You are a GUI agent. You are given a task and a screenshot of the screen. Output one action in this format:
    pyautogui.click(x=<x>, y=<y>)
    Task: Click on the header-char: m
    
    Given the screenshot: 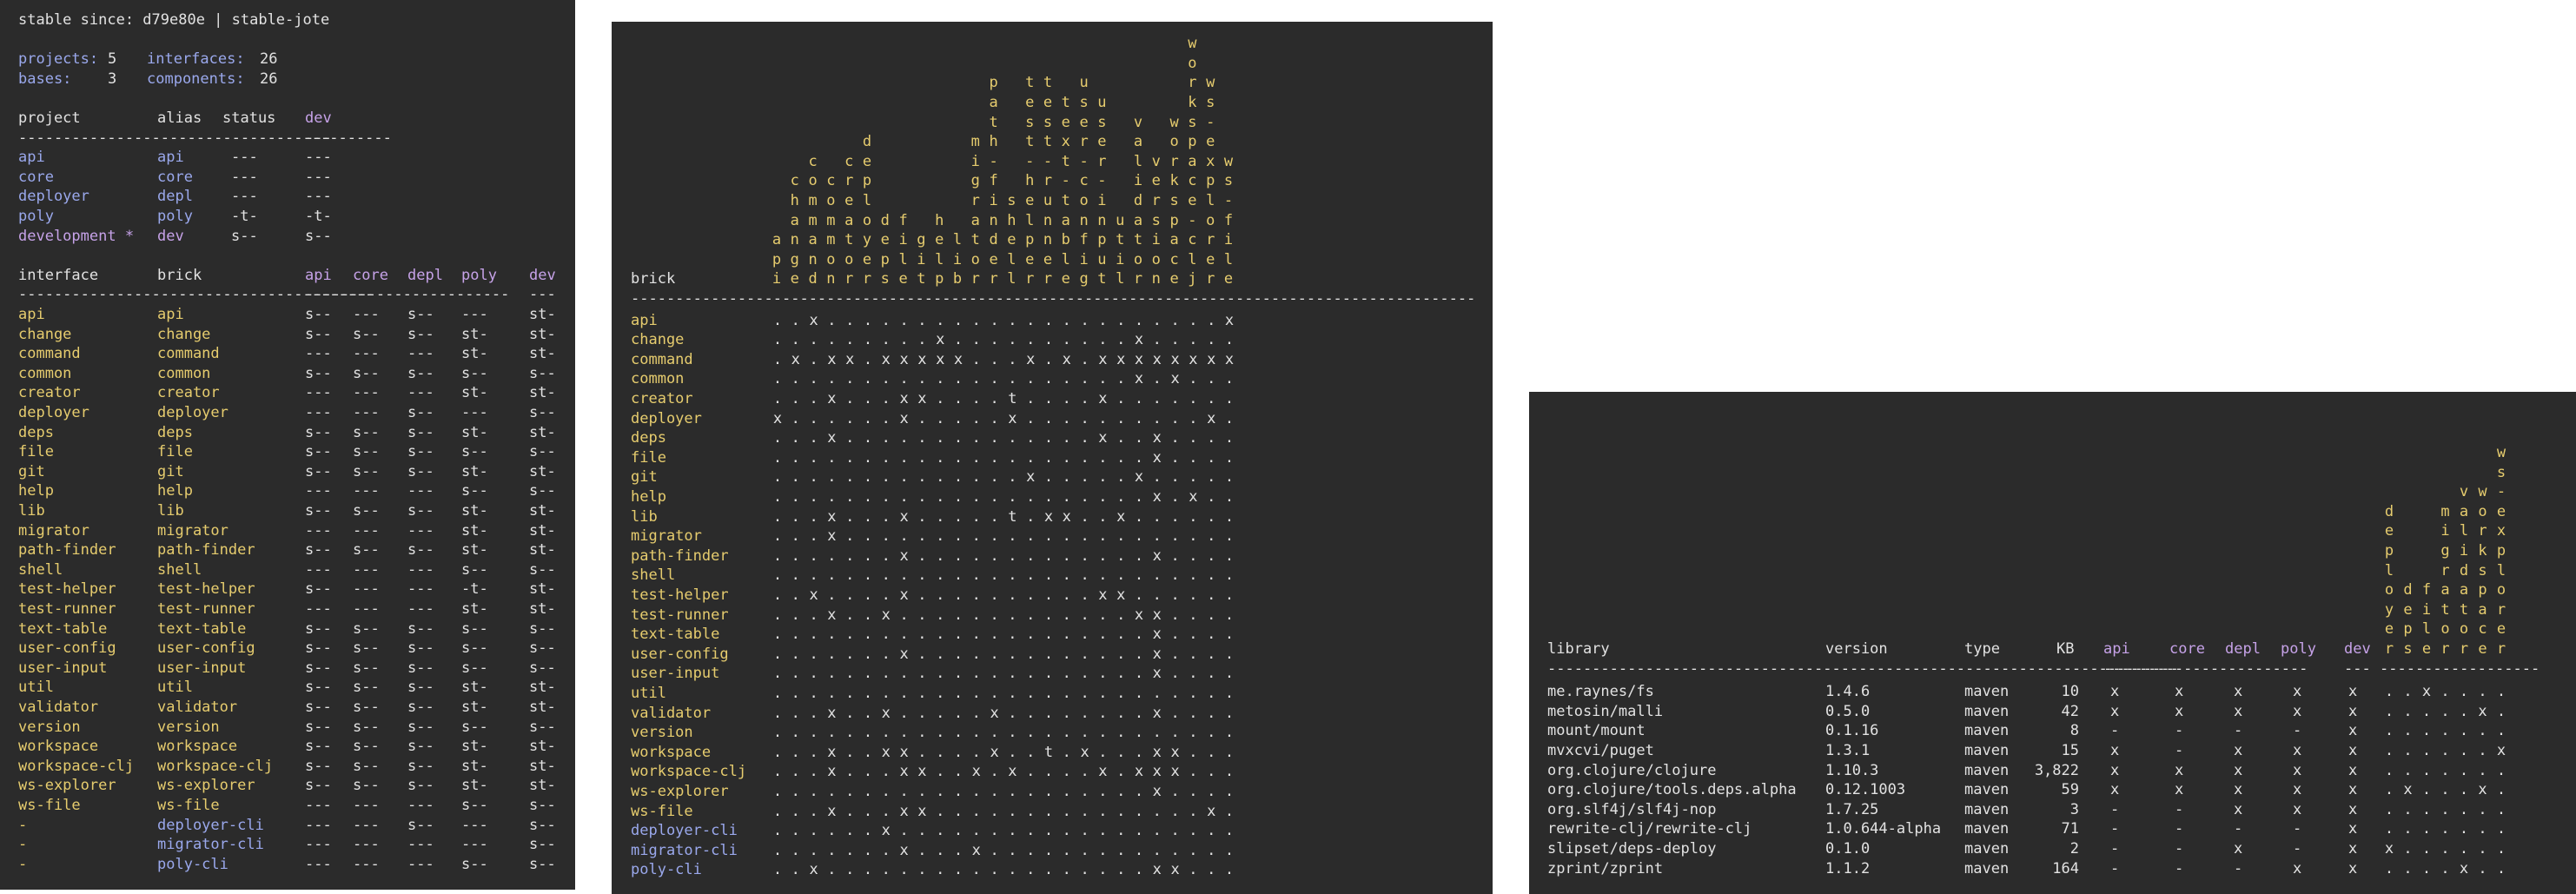 What is the action you would take?
    pyautogui.click(x=831, y=220)
    